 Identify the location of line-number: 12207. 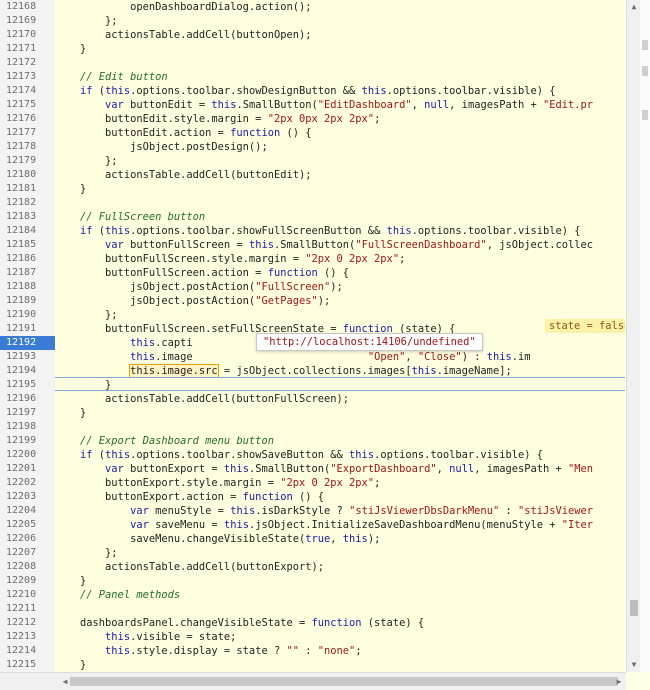
(28, 553).